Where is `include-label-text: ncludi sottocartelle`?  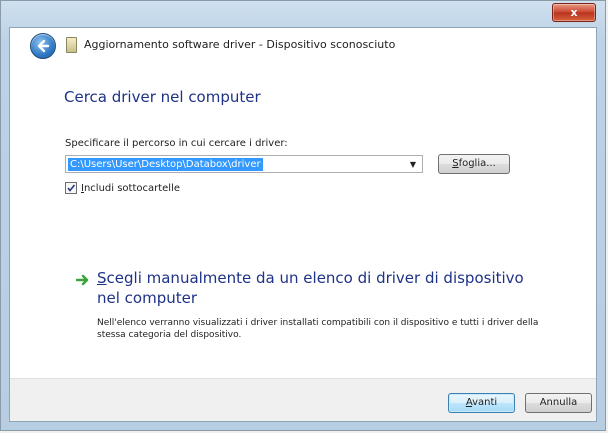
include-label-text: ncludi sottocartelle is located at coordinates (132, 188).